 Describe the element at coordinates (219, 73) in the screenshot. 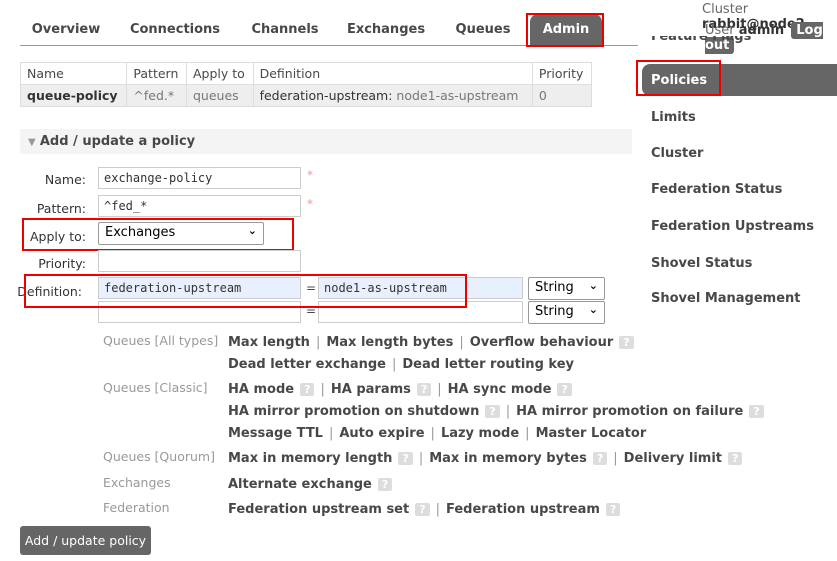

I see `col-apply-to: Apply to` at that location.